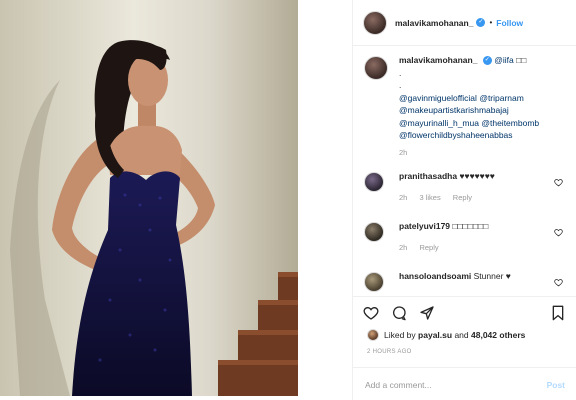 The width and height of the screenshot is (576, 400). Describe the element at coordinates (556, 385) in the screenshot. I see `post-comment-button: Post` at that location.